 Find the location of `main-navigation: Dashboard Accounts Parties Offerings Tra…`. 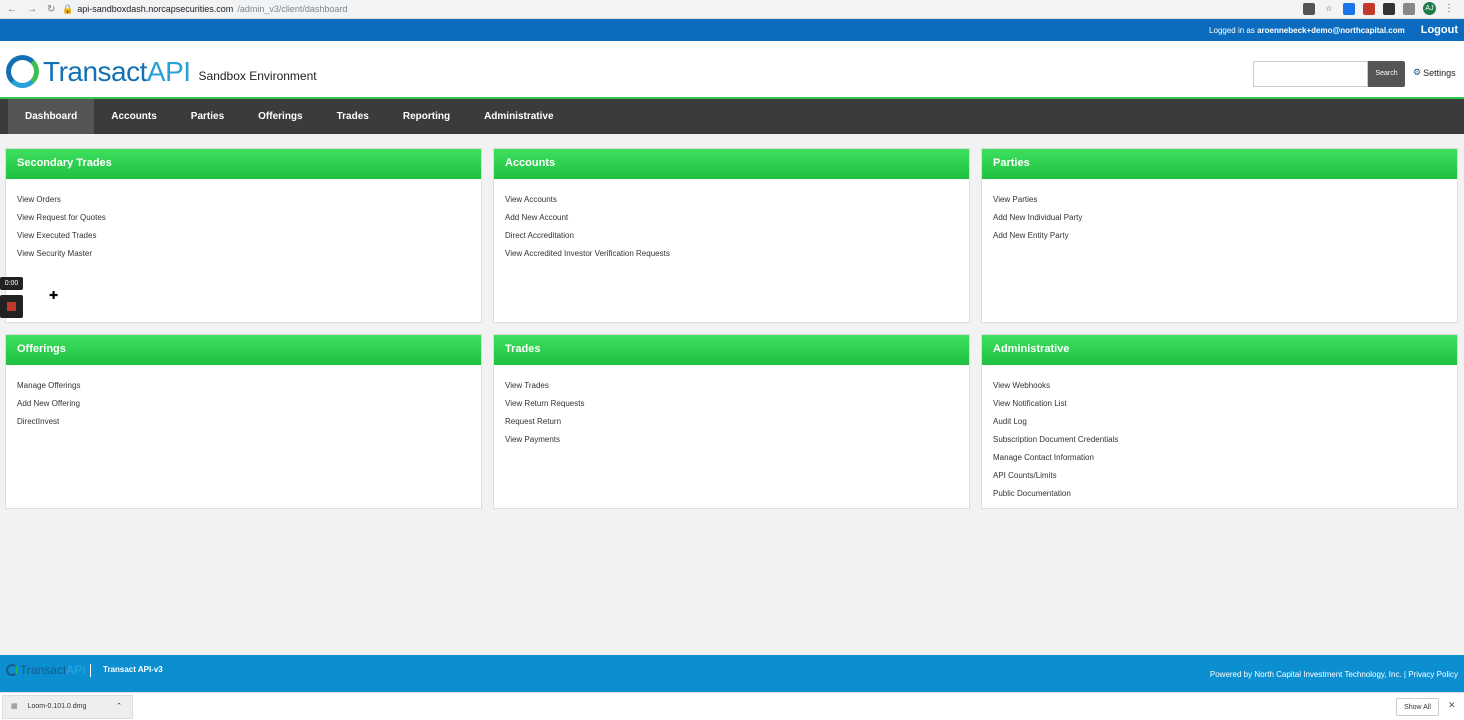

main-navigation: Dashboard Accounts Parties Offerings Tra… is located at coordinates (732, 116).